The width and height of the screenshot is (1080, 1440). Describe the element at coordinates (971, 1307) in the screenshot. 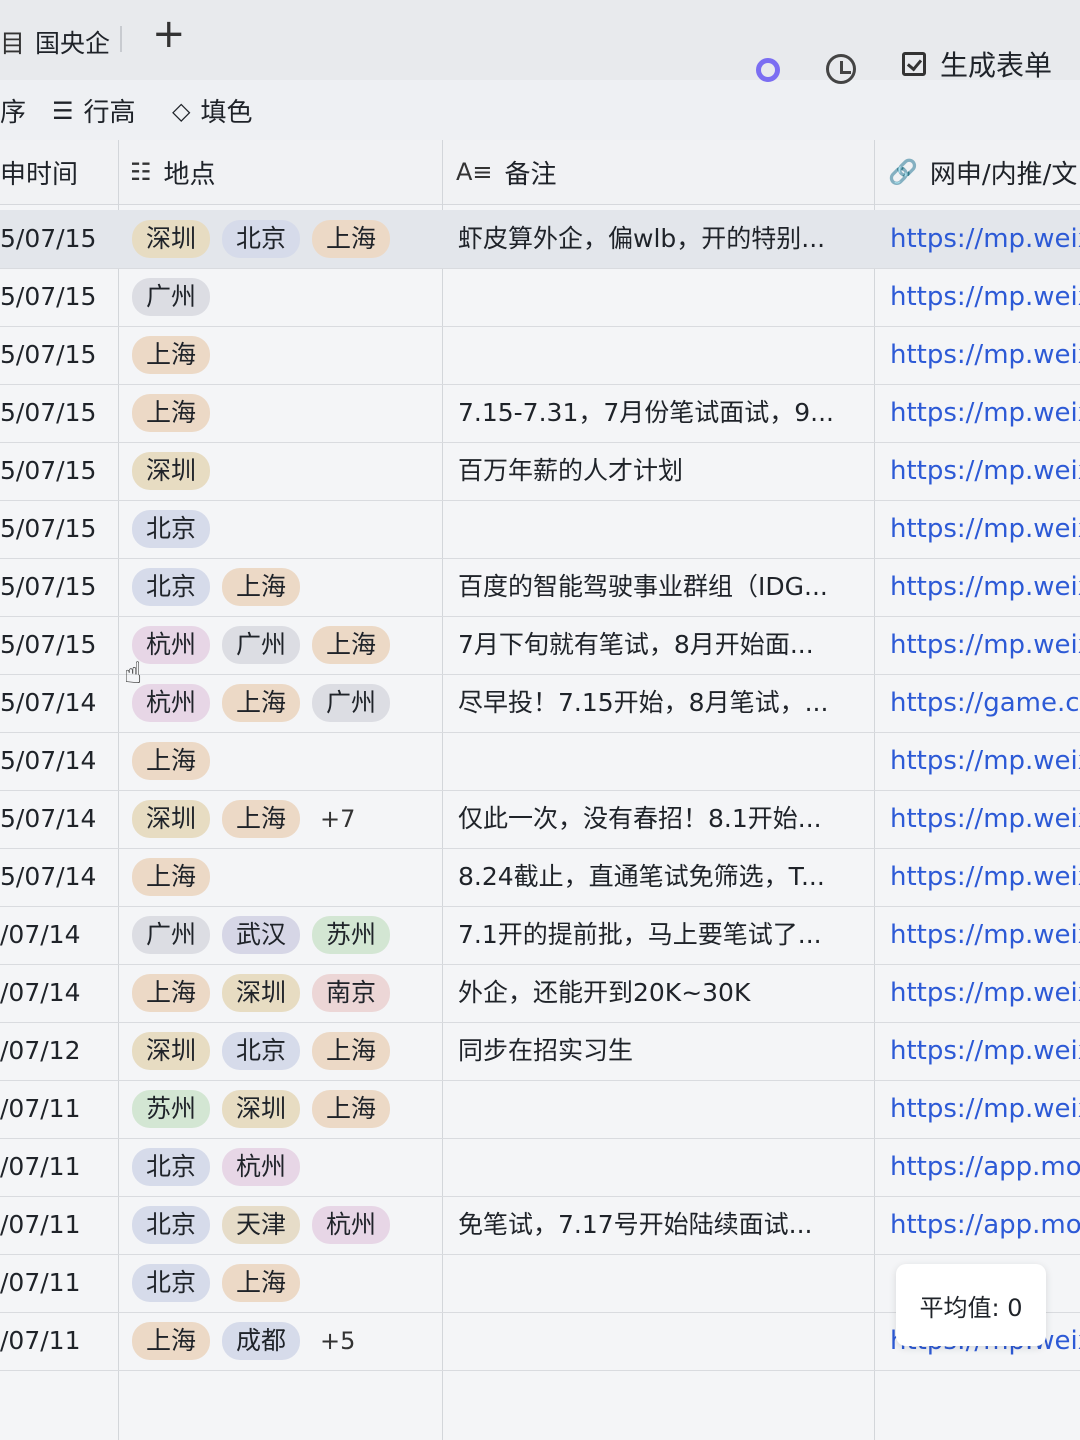

I see `average-label: 平均值: 0` at that location.